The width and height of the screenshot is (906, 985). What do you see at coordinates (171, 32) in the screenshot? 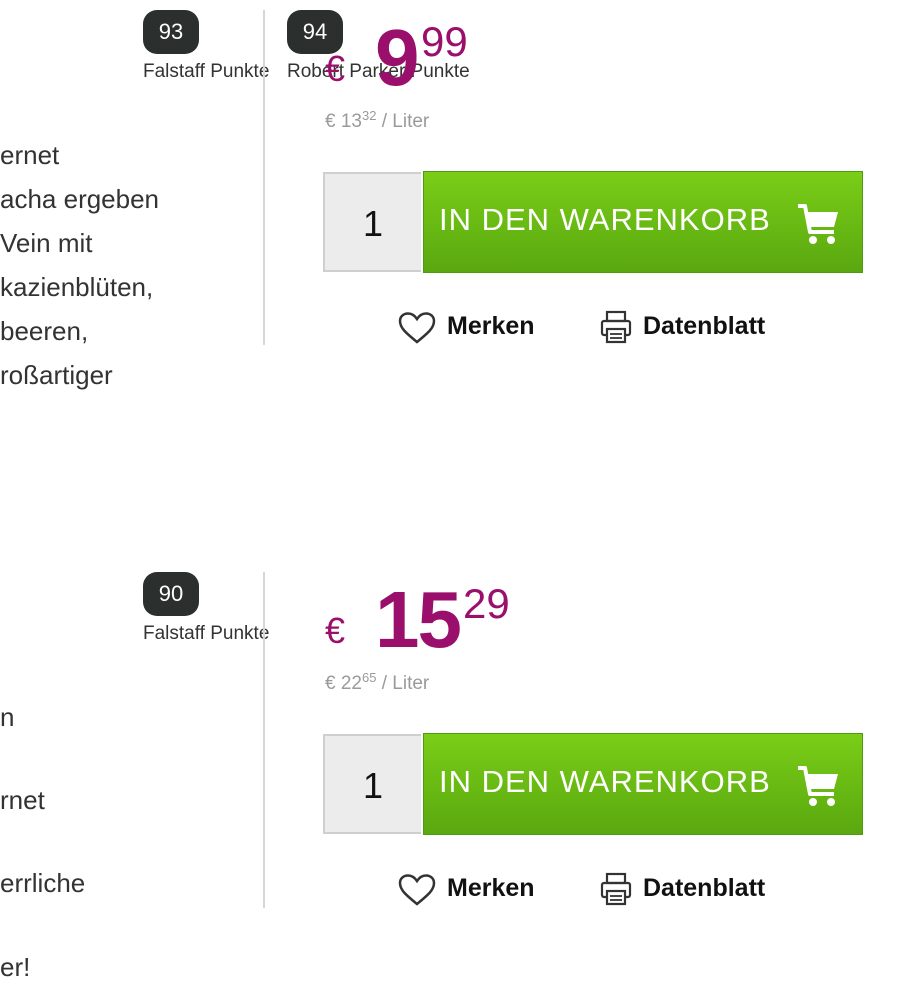
I see `rating-badge-falstaff: 93` at bounding box center [171, 32].